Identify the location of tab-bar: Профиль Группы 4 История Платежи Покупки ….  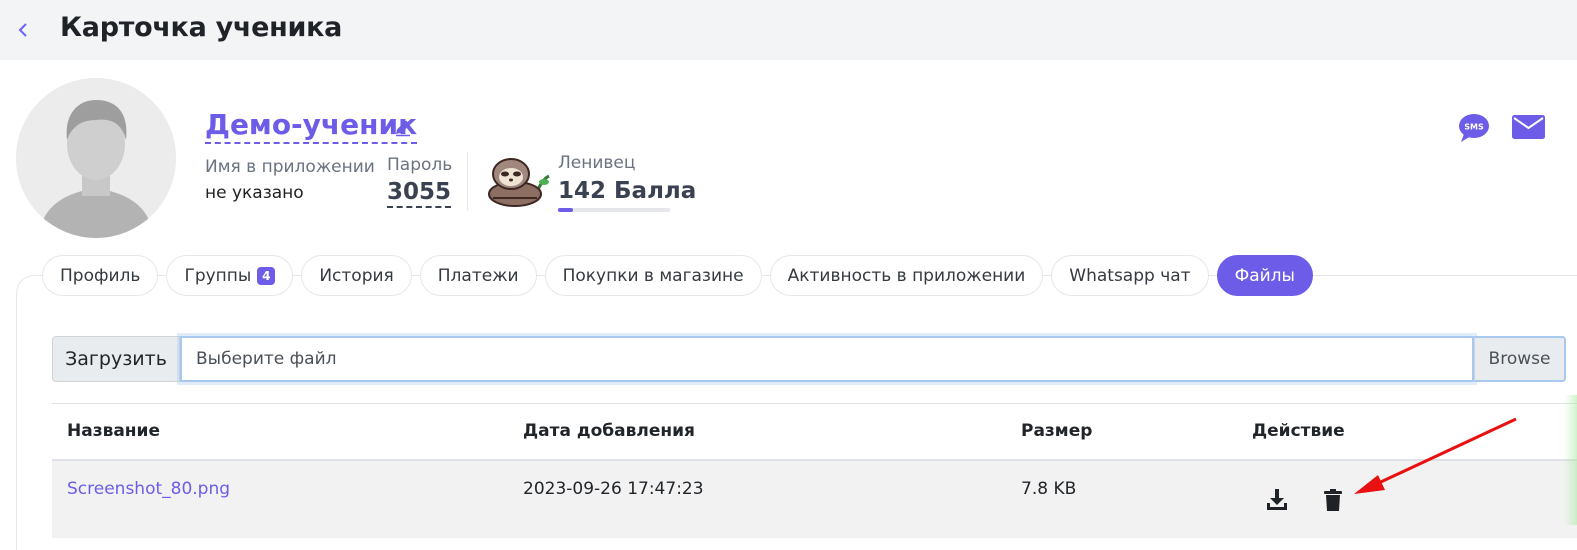
(677, 275).